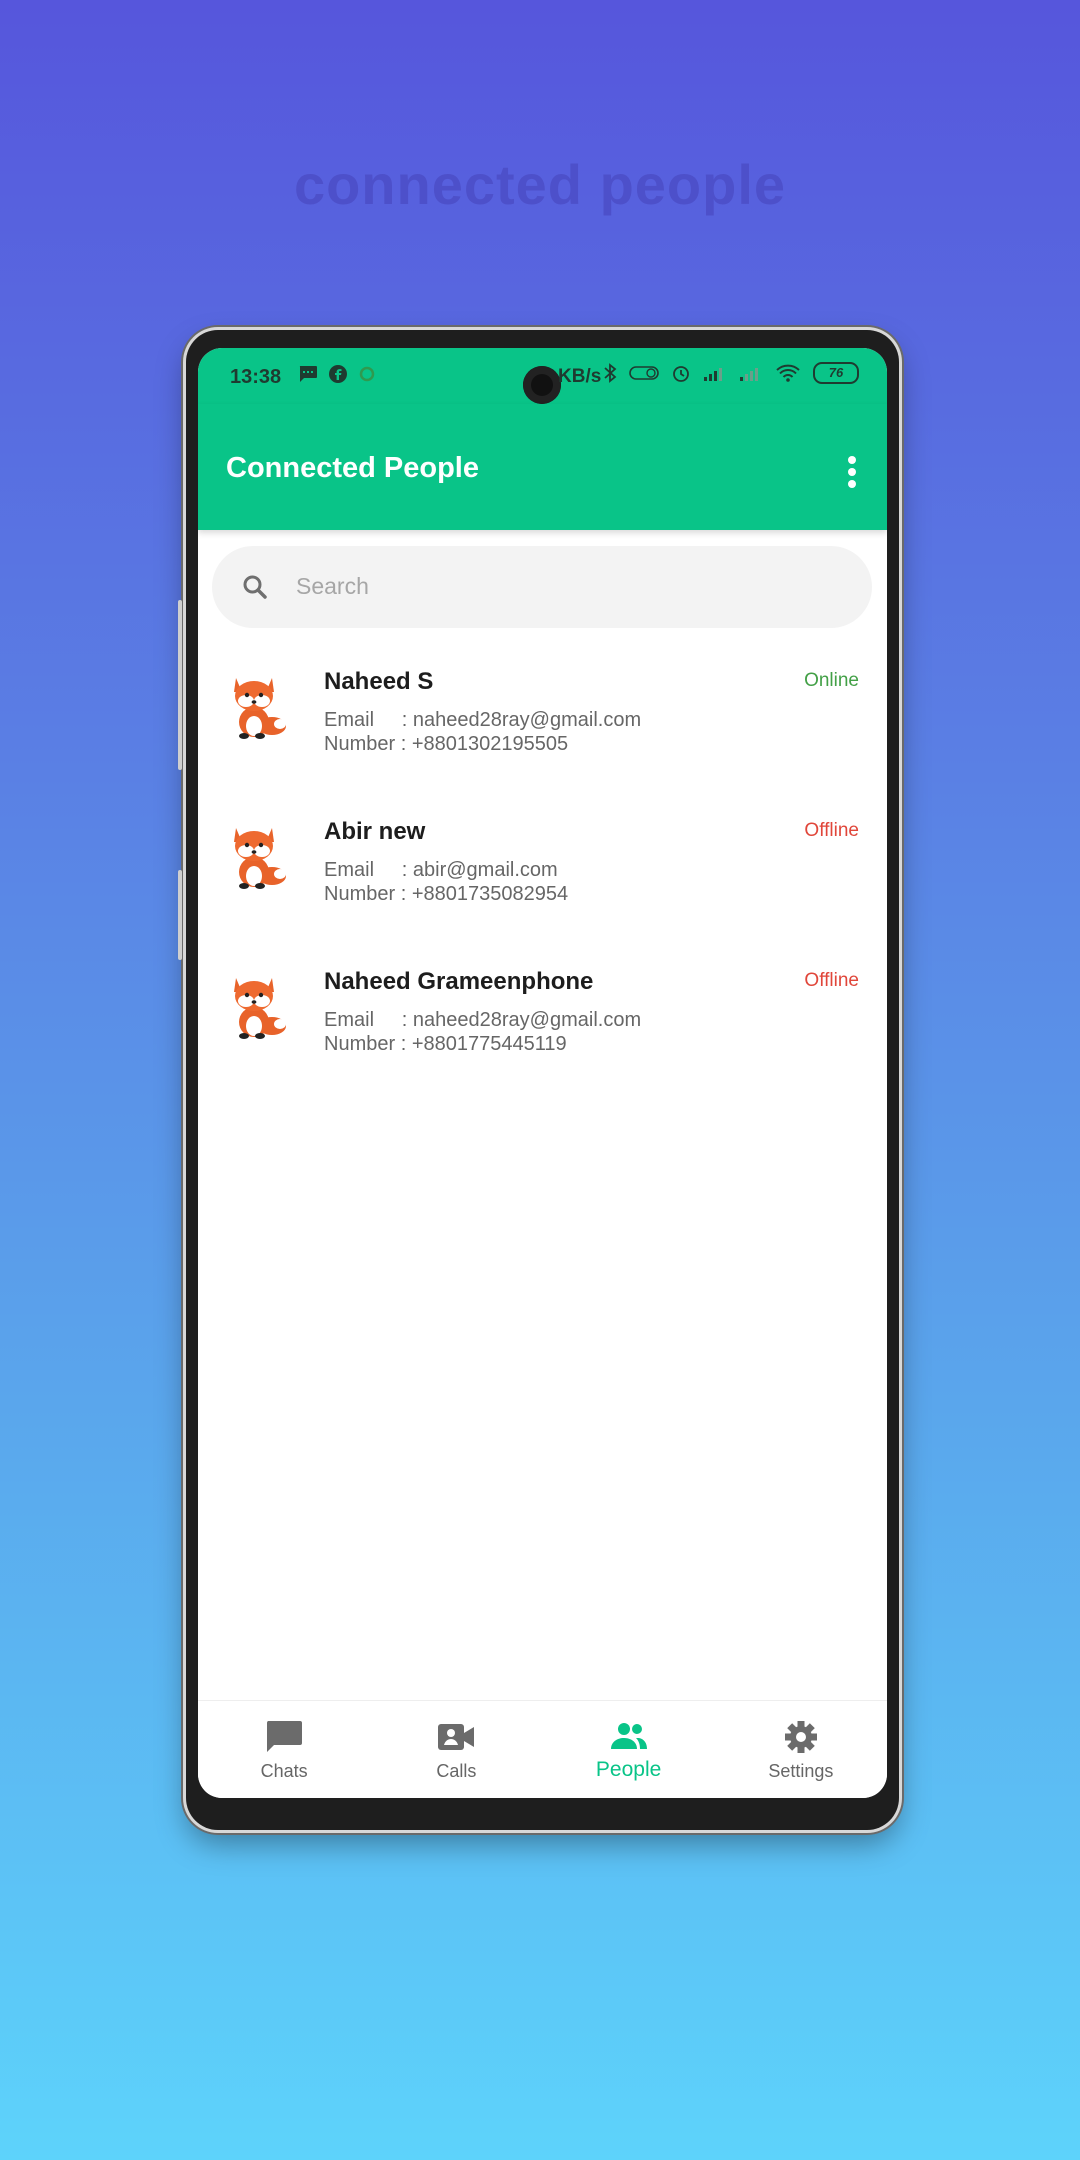  What do you see at coordinates (800, 1737) in the screenshot?
I see `gear-icon` at bounding box center [800, 1737].